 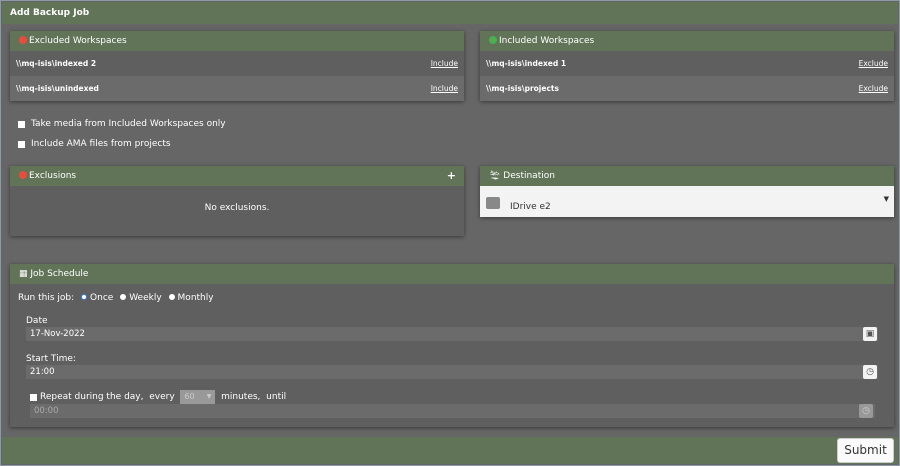 What do you see at coordinates (865, 450) in the screenshot?
I see `submit-button: Submit` at bounding box center [865, 450].